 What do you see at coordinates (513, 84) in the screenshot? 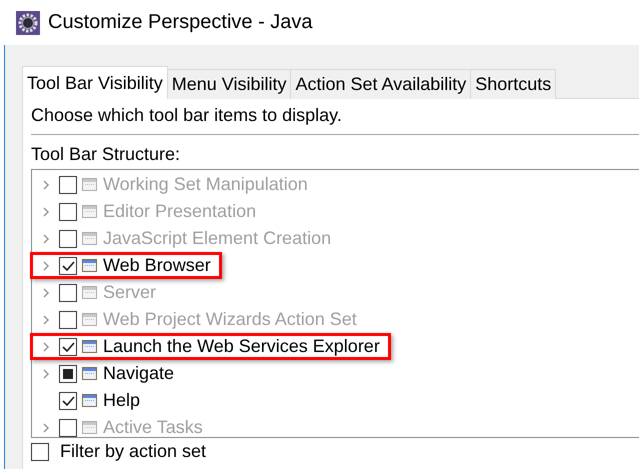
I see `tab: Shortcuts` at bounding box center [513, 84].